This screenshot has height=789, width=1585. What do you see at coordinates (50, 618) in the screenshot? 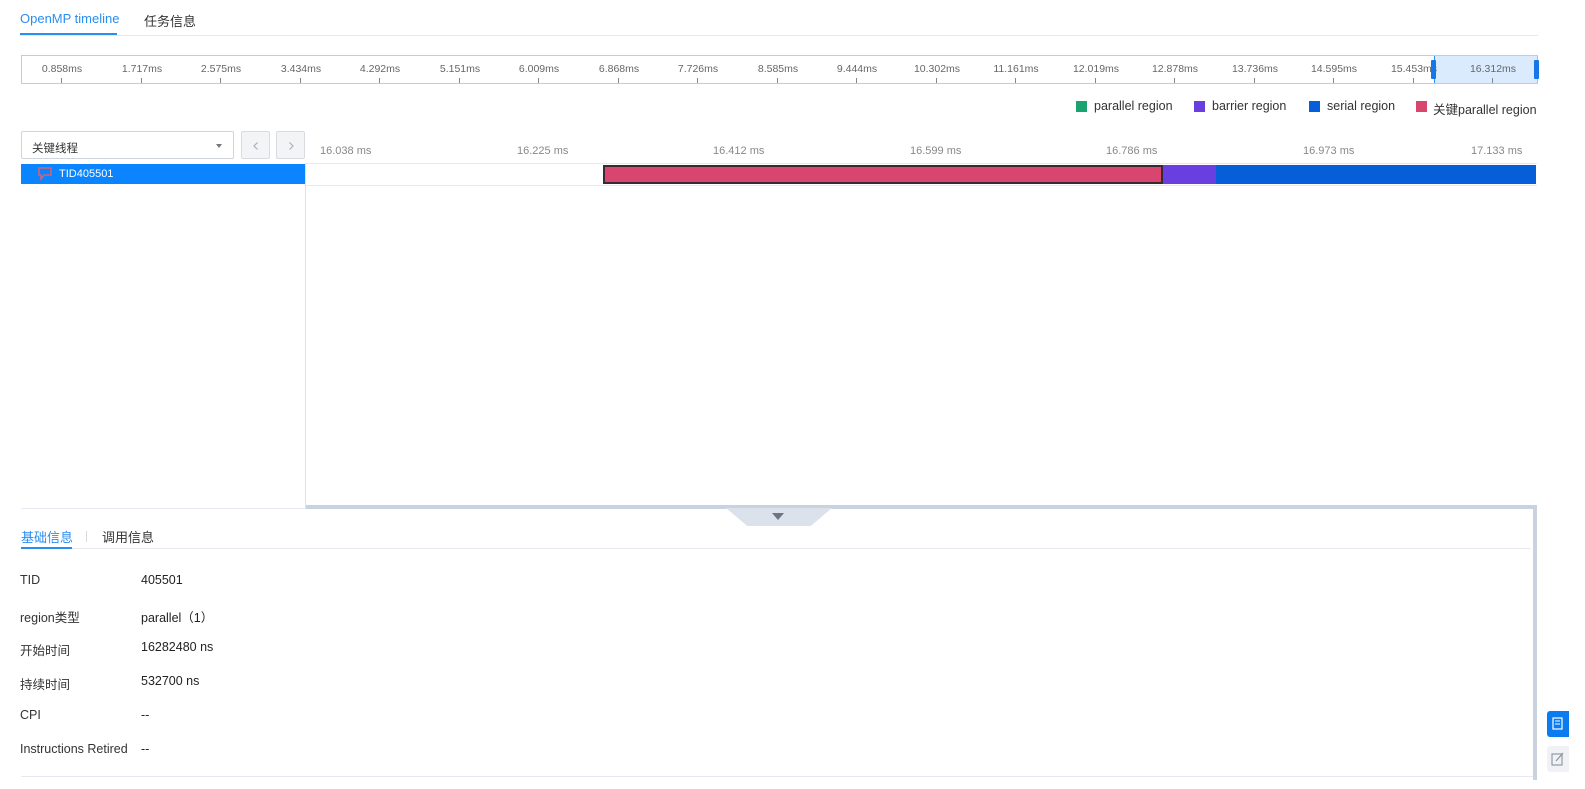
I see `info-key: region类型` at bounding box center [50, 618].